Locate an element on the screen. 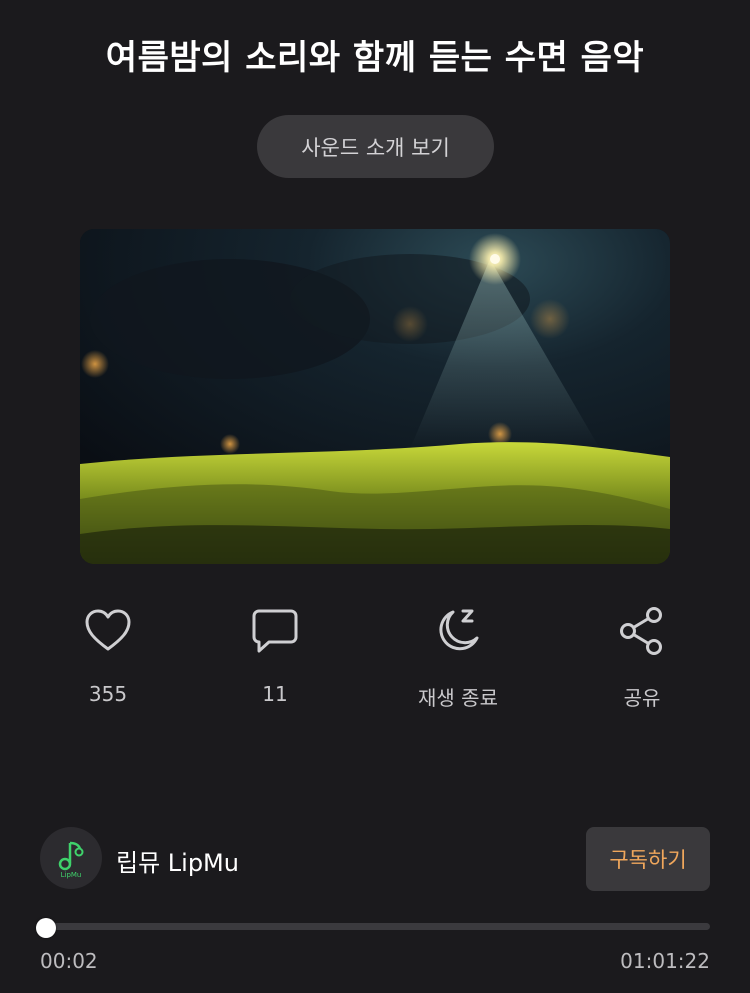  heart-icon is located at coordinates (108, 631).